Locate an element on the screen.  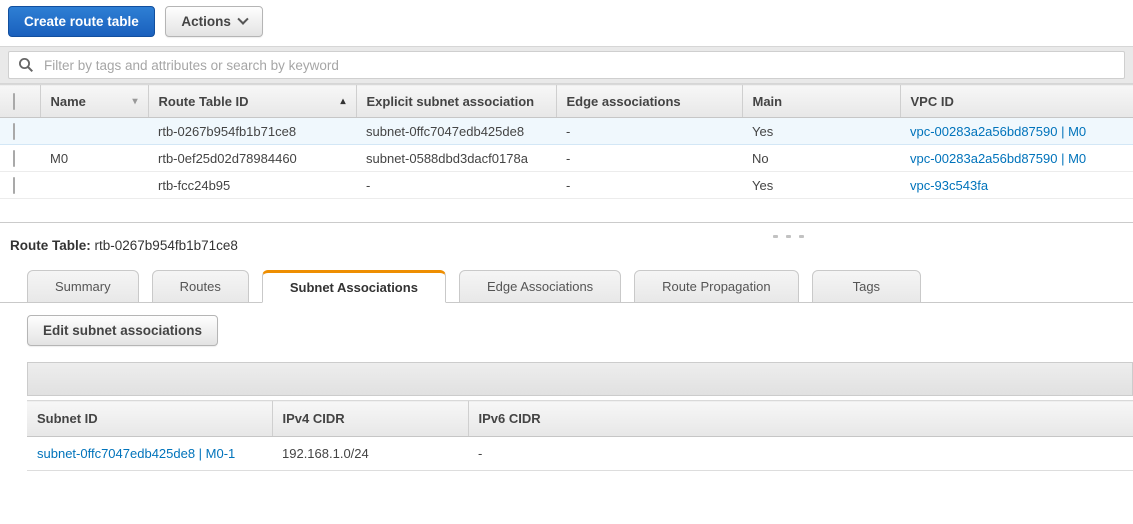
create-route-table-button: Create route table is located at coordinates (81, 21).